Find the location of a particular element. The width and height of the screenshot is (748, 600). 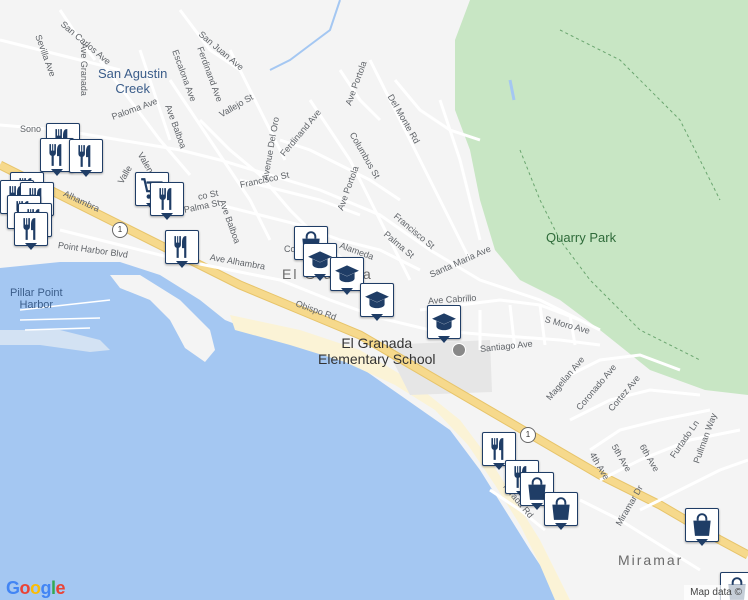

label-pillar-point-harbor: Pillar Point Harbor is located at coordinates (36, 299).